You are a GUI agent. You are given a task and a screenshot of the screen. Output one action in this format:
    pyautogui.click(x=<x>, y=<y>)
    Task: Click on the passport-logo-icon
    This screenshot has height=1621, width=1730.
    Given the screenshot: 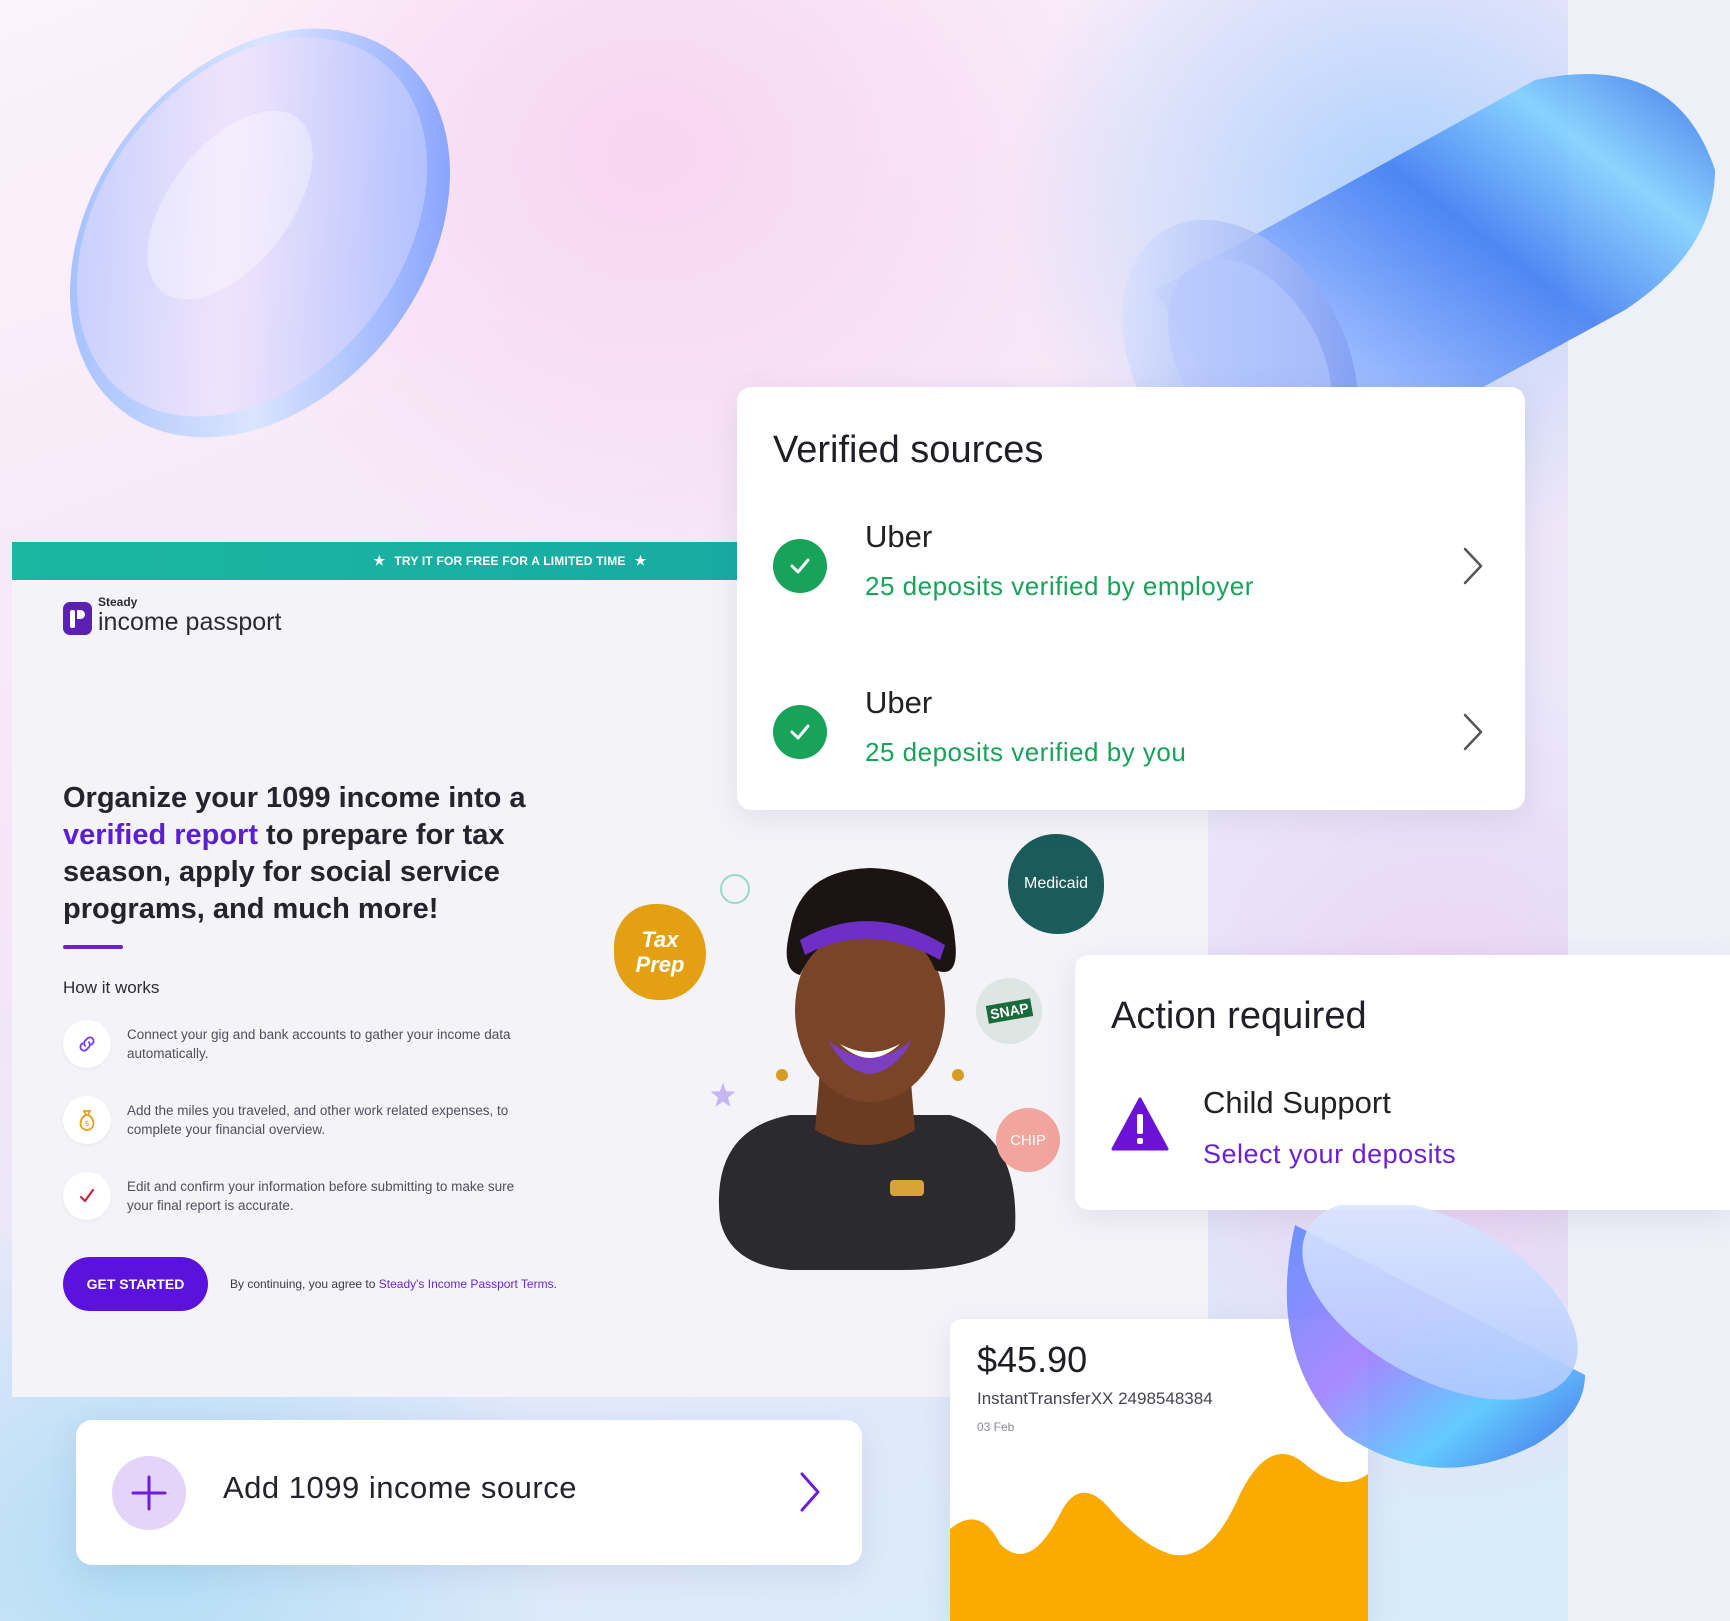 What is the action you would take?
    pyautogui.click(x=77, y=618)
    